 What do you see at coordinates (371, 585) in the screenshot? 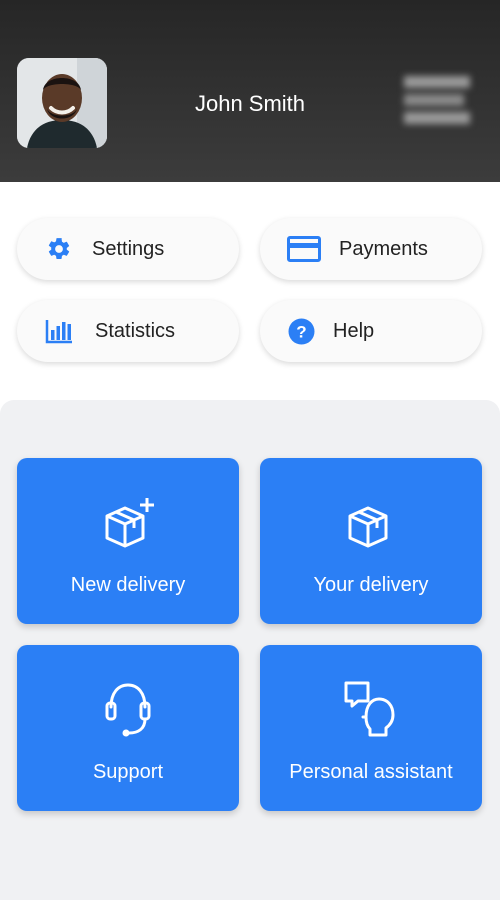
I see `your-delivery-label: Your delivery` at bounding box center [371, 585].